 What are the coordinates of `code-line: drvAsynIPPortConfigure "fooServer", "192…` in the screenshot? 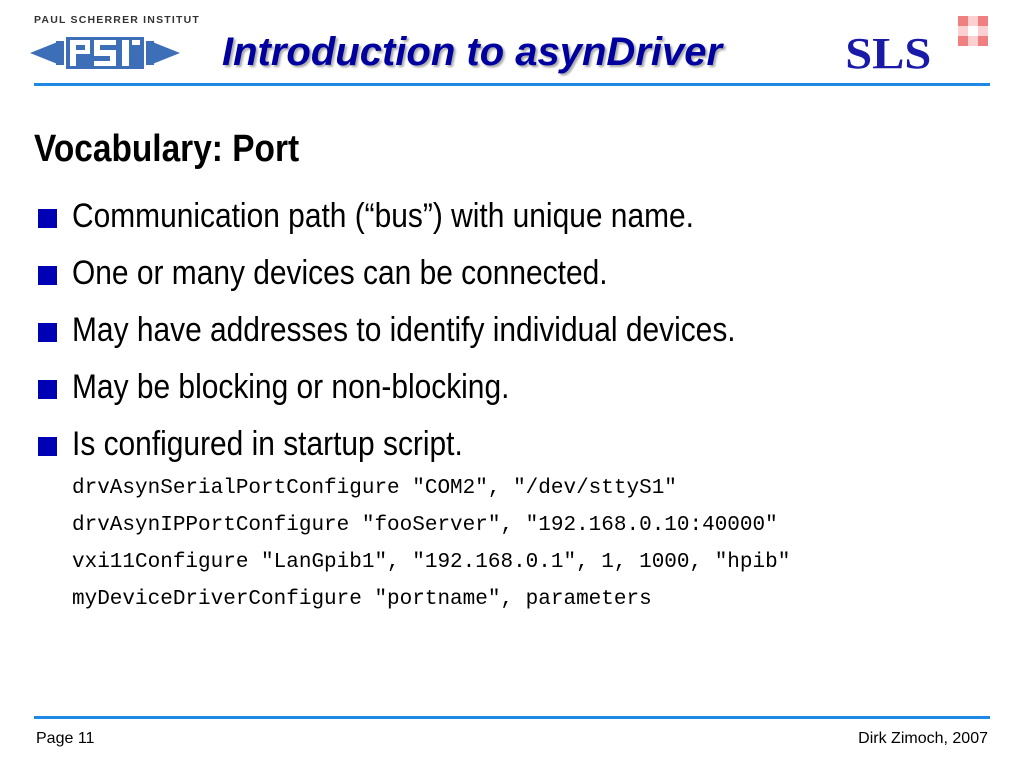 It's located at (425, 525).